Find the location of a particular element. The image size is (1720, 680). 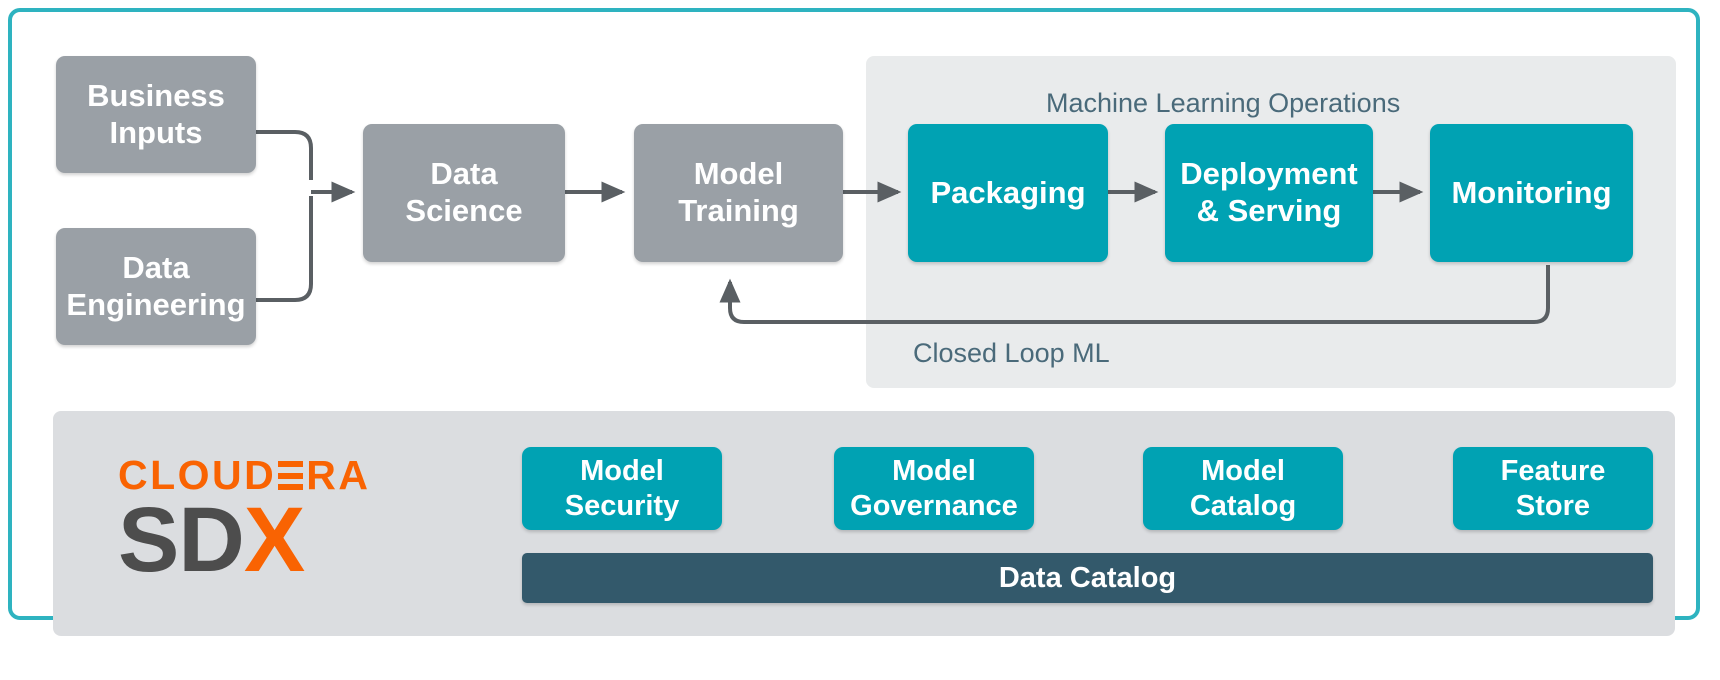

node-model-security: Model Security is located at coordinates (622, 488).